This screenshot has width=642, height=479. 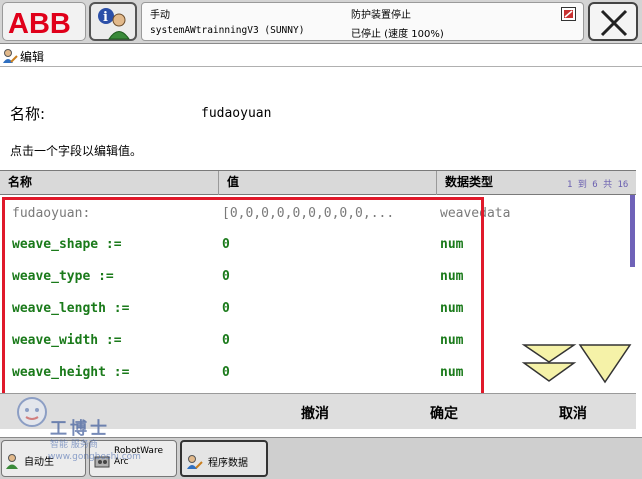 I want to click on abb-logo-icon: ABB, so click(x=39, y=22).